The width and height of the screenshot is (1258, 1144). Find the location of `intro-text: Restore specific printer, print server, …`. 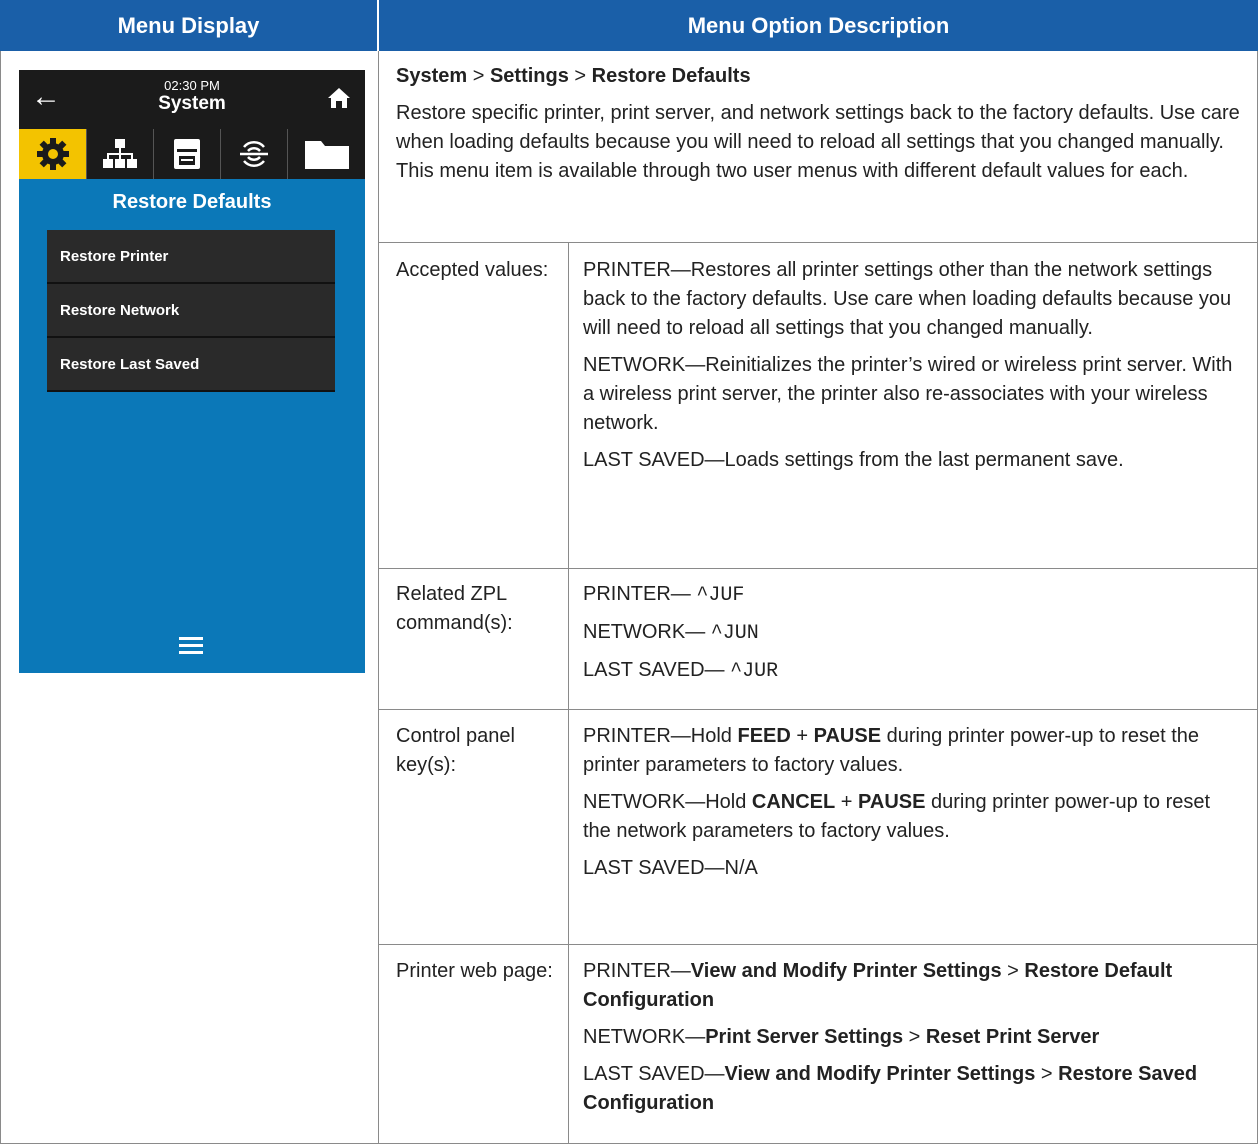

intro-text: Restore specific printer, print server, … is located at coordinates (818, 142).